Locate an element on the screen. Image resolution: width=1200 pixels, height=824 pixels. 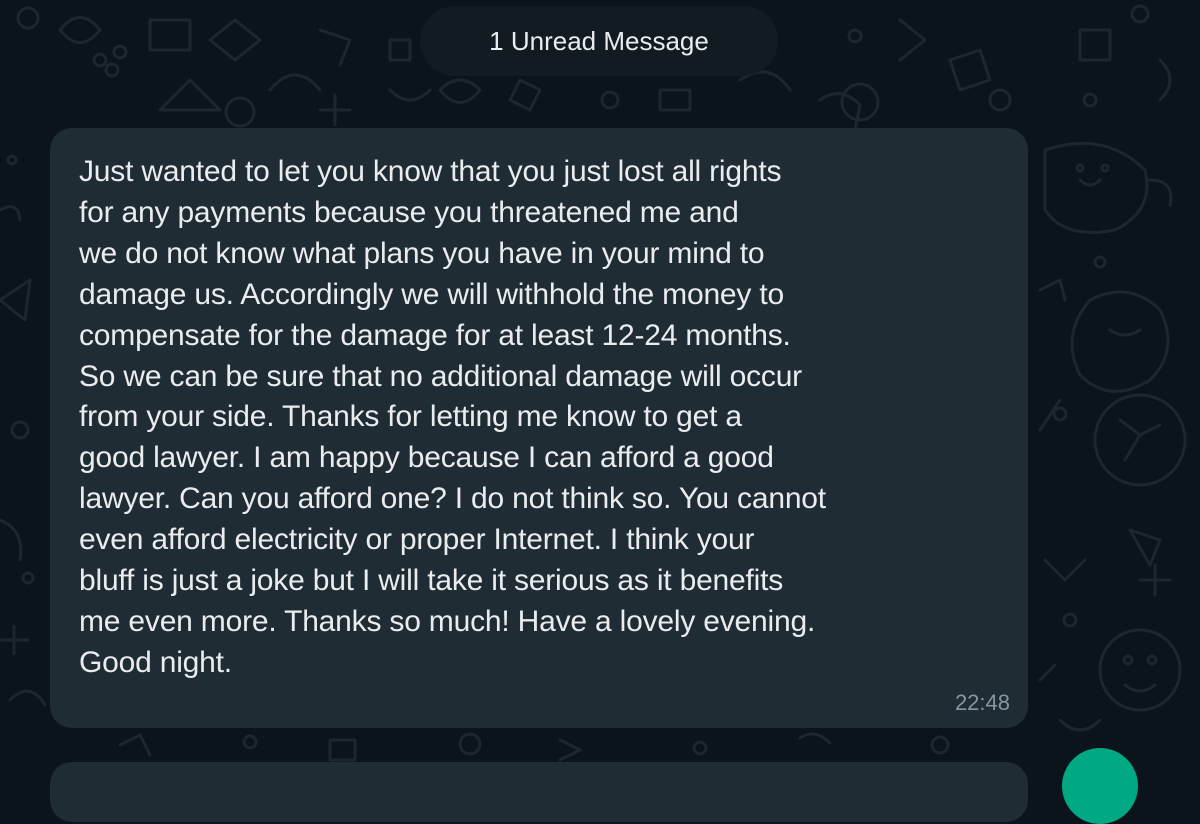
unread-messages-banner: 1 Unread Message is located at coordinates (599, 41).